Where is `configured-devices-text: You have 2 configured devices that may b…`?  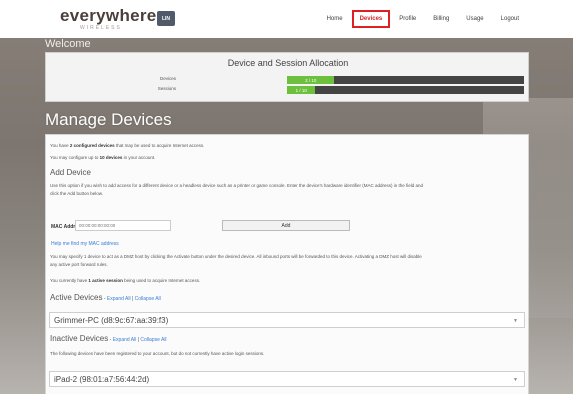 configured-devices-text: You have 2 configured devices that may b… is located at coordinates (127, 145).